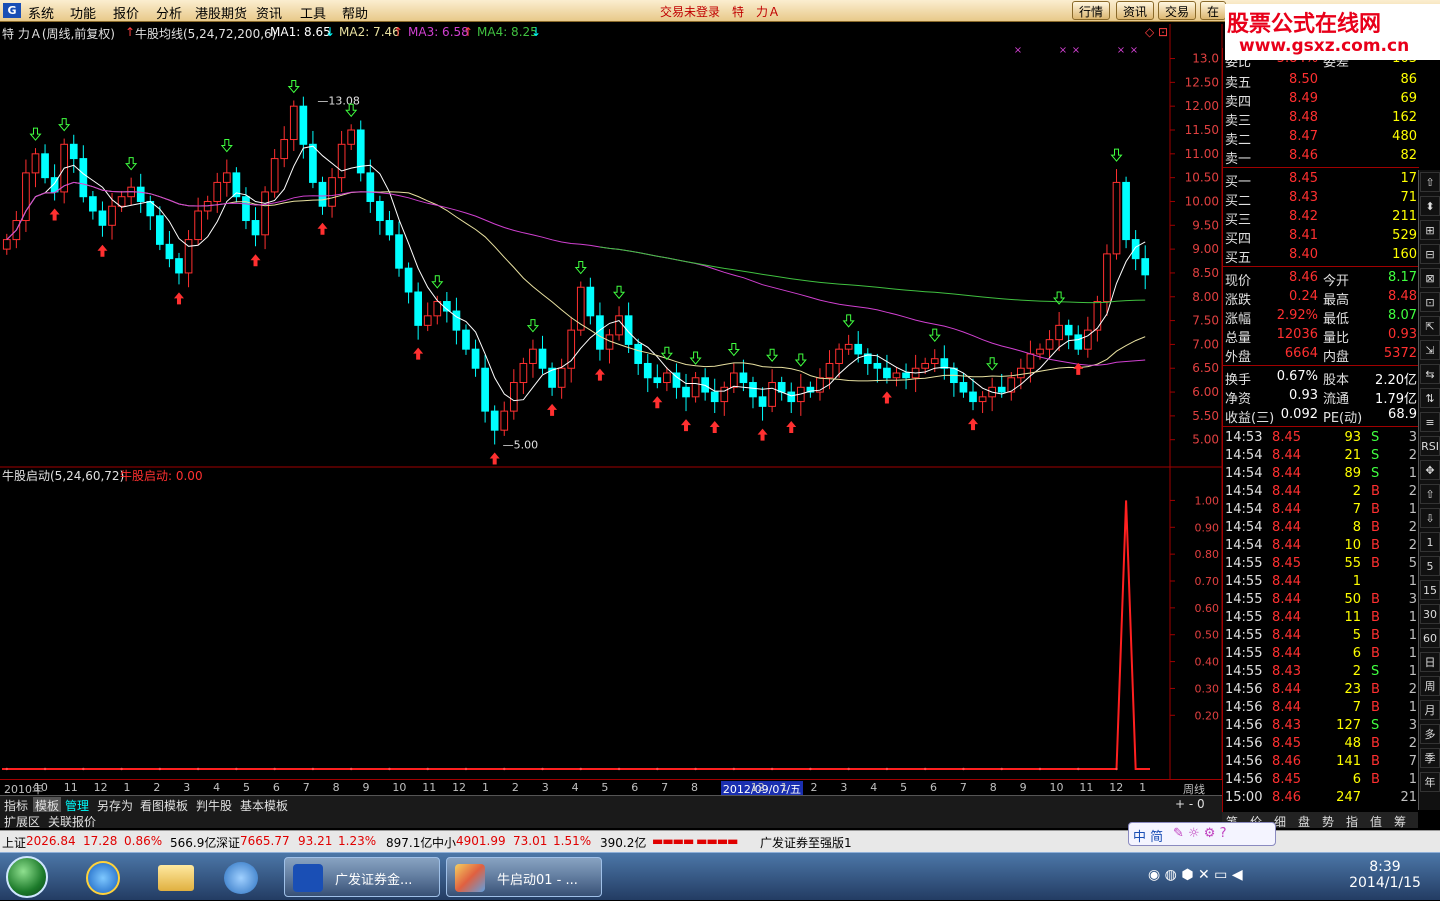 The width and height of the screenshot is (1440, 901). I want to click on clock-date: 2014/1/15, so click(1385, 883).